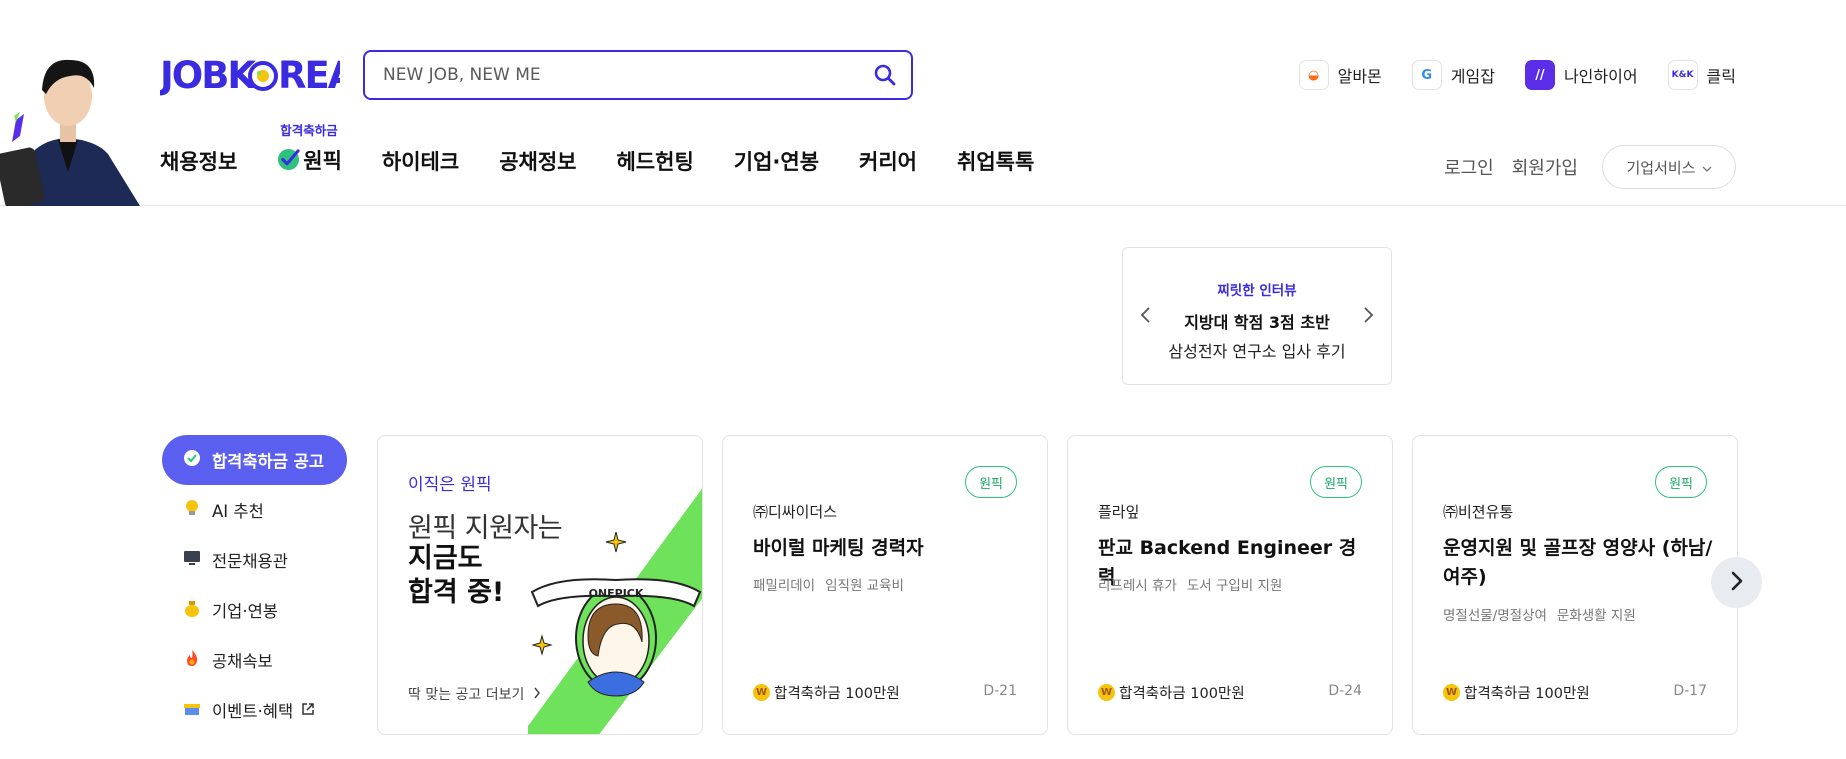 The height and width of the screenshot is (759, 1846). Describe the element at coordinates (1545, 167) in the screenshot. I see `signup-link: 회원가입` at that location.